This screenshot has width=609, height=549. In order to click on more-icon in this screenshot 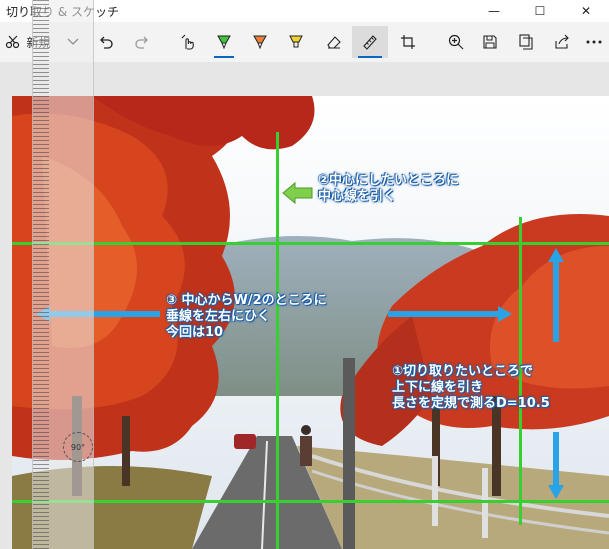, I will do `click(594, 42)`.